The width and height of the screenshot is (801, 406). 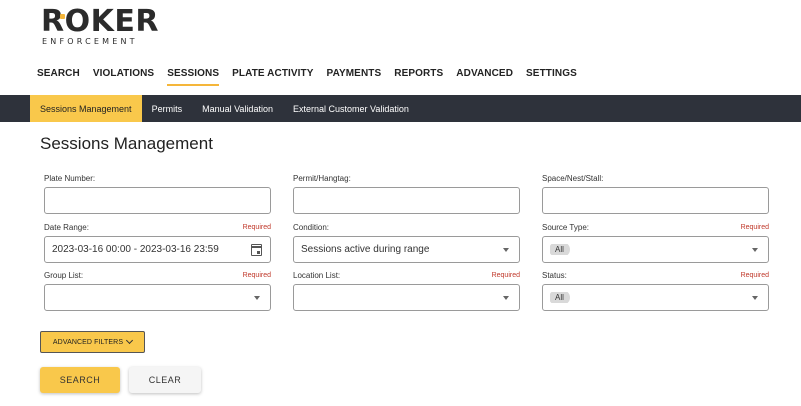 I want to click on plate-number-field: Plate Number:, so click(x=157, y=194).